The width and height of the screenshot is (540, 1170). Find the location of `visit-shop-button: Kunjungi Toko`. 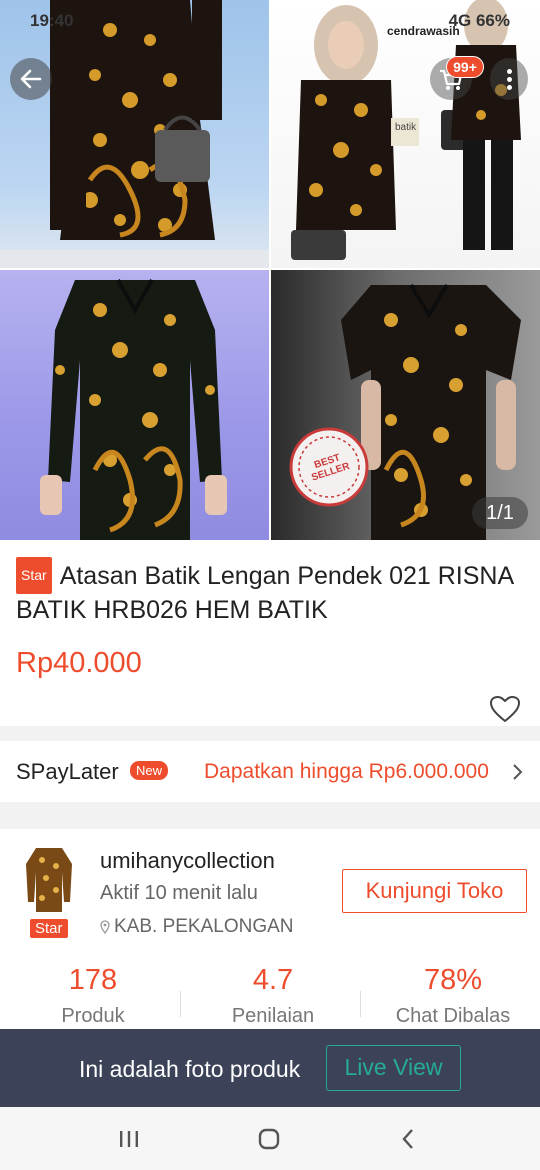

visit-shop-button: Kunjungi Toko is located at coordinates (434, 891).